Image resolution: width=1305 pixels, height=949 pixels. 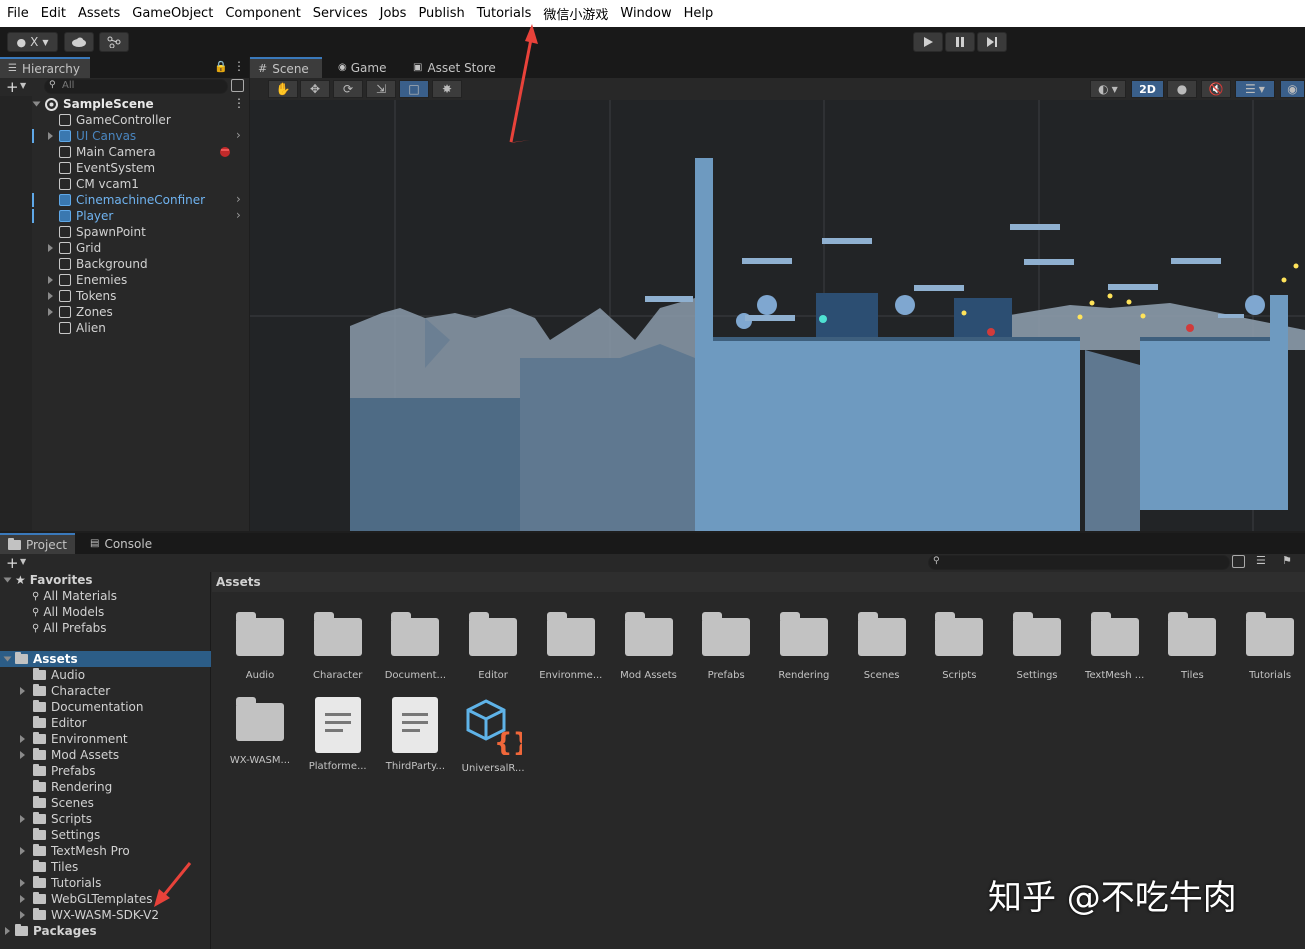 I want to click on folder-tree-item: Scripts, so click(x=105, y=819).